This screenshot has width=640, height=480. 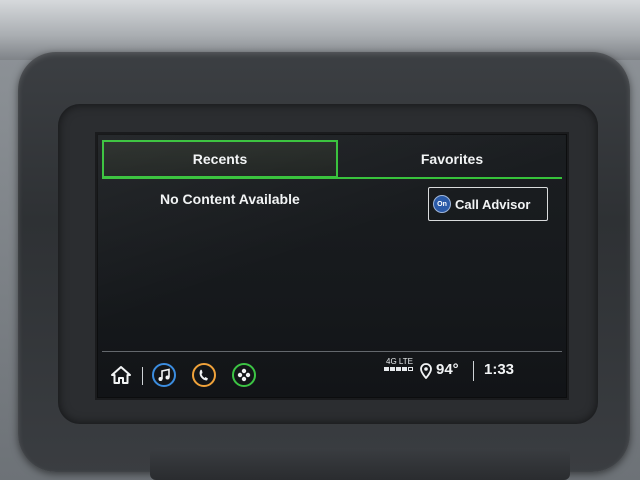 What do you see at coordinates (332, 351) in the screenshot?
I see `bottom-divider` at bounding box center [332, 351].